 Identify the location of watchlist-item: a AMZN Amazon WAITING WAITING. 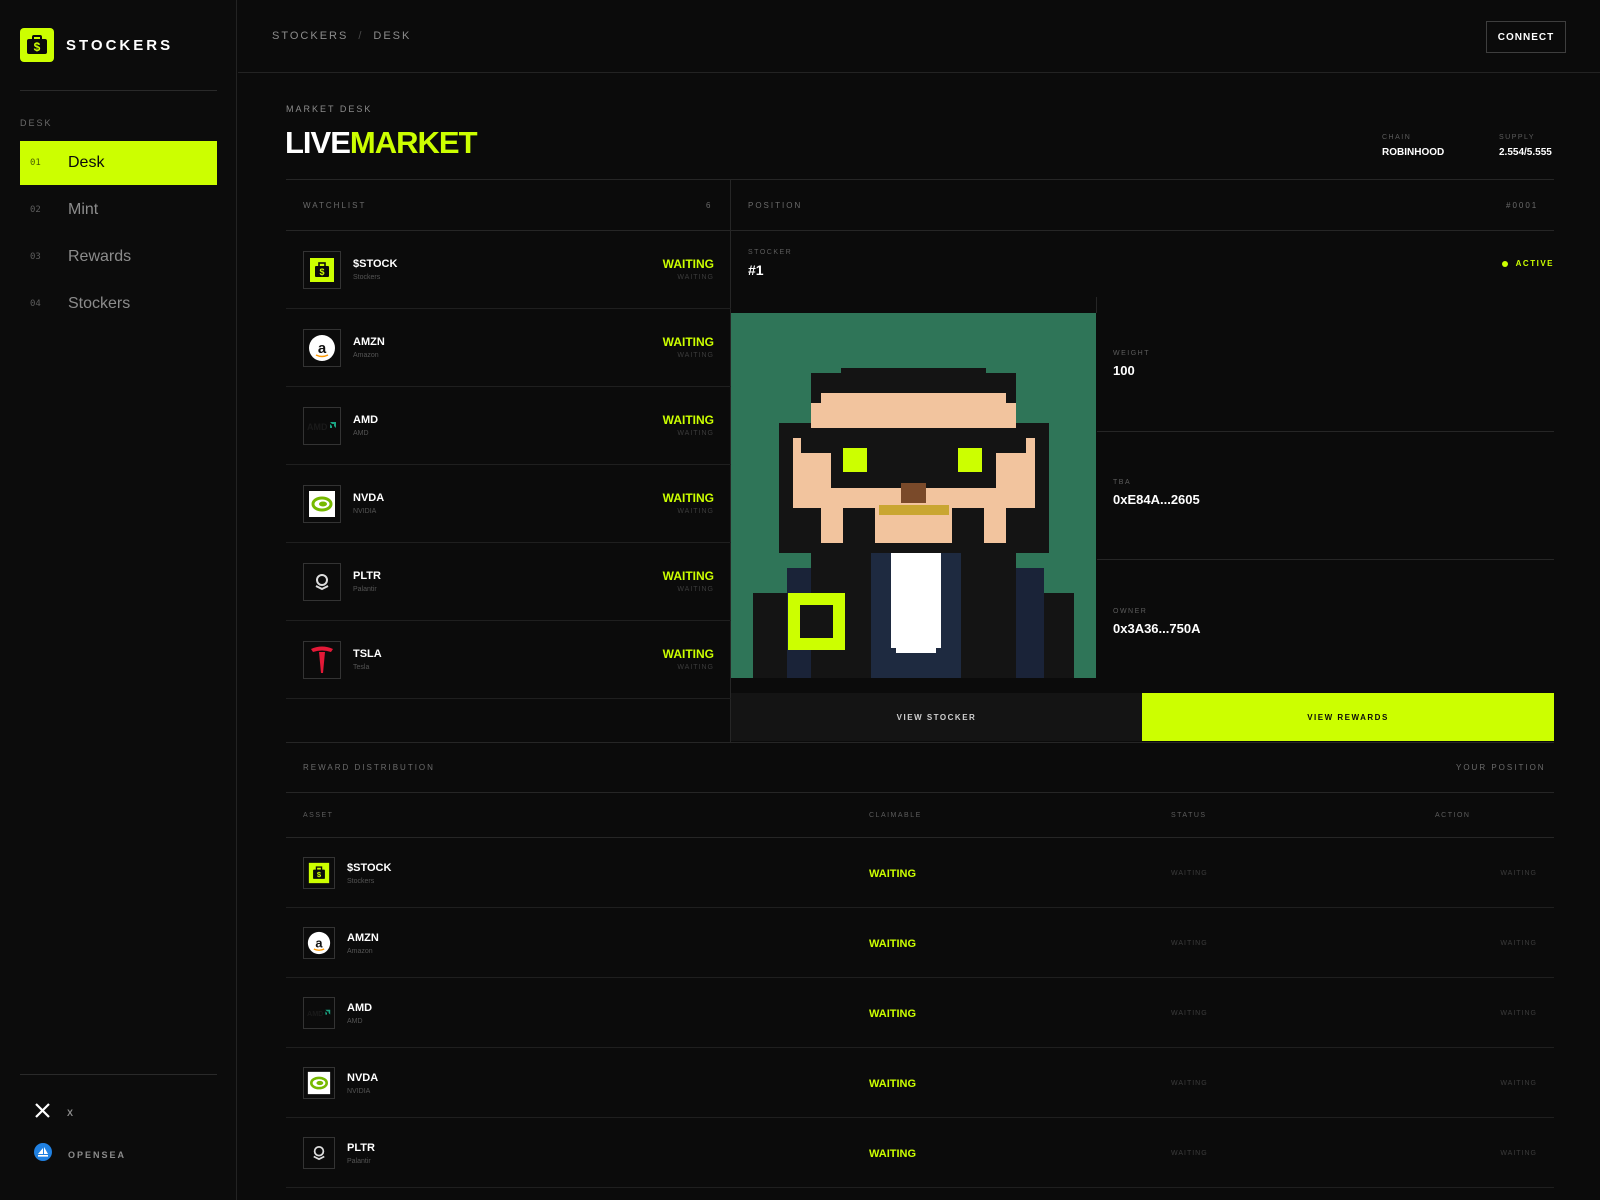
(508, 348).